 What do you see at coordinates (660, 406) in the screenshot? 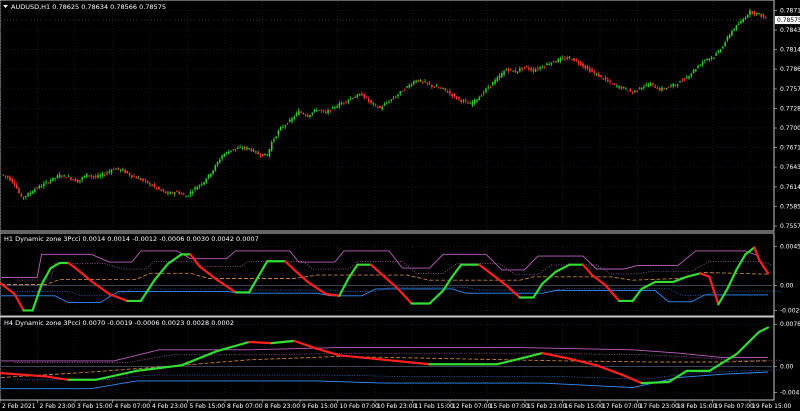
I see `x-tick-label: 17 Feb 23:00` at bounding box center [660, 406].